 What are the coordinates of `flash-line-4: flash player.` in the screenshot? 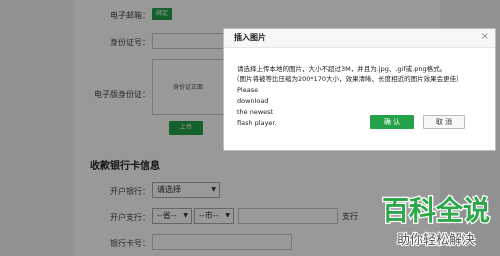 It's located at (257, 123).